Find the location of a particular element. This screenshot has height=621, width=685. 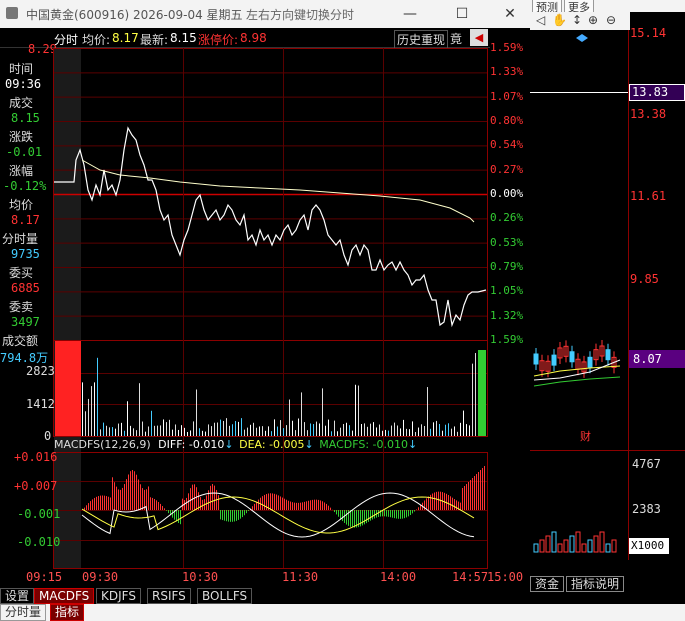

tab-rsifs: RSIFS is located at coordinates (169, 596).